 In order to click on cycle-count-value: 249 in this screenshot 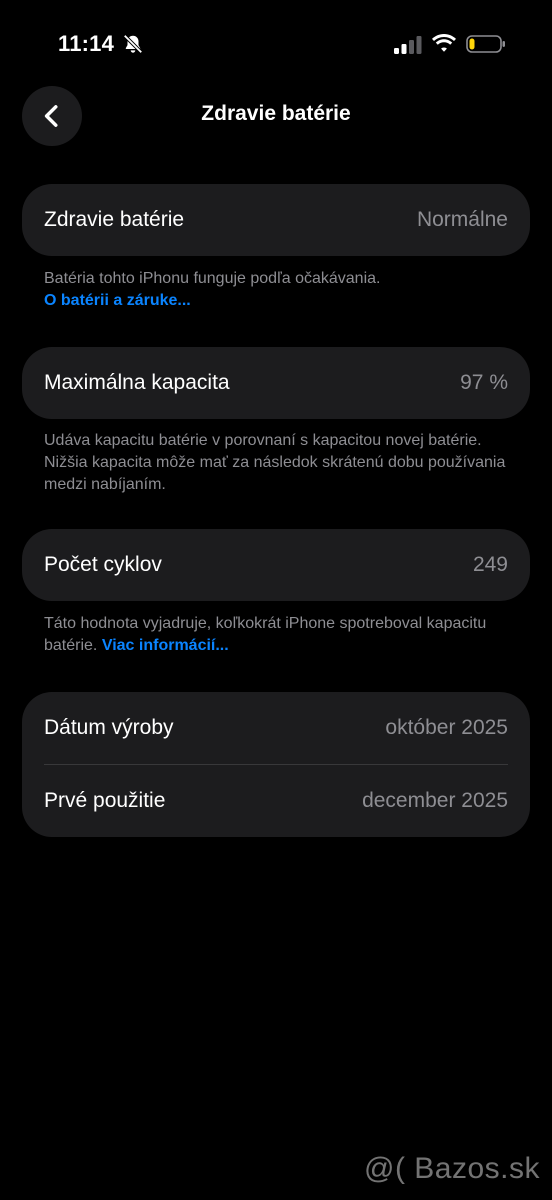, I will do `click(490, 564)`.